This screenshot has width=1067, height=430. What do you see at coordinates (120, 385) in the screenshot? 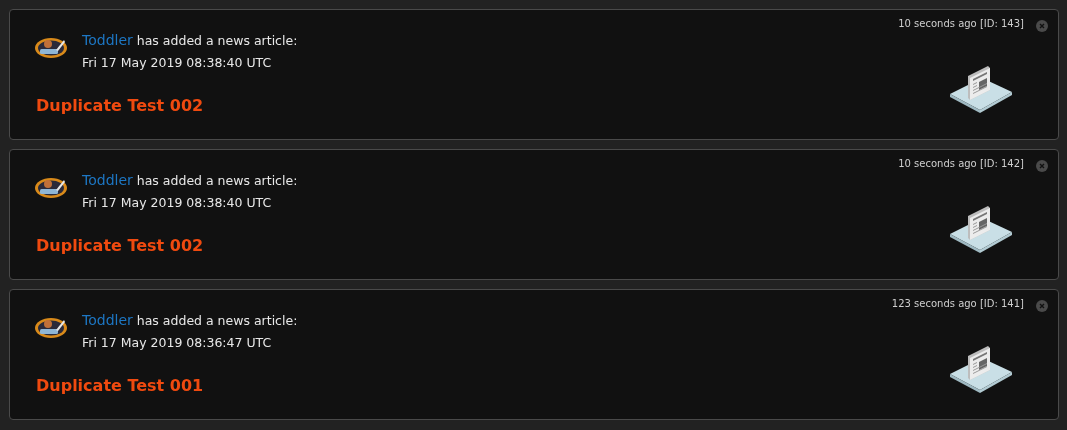
I see `article-title: Duplicate Test 001` at bounding box center [120, 385].